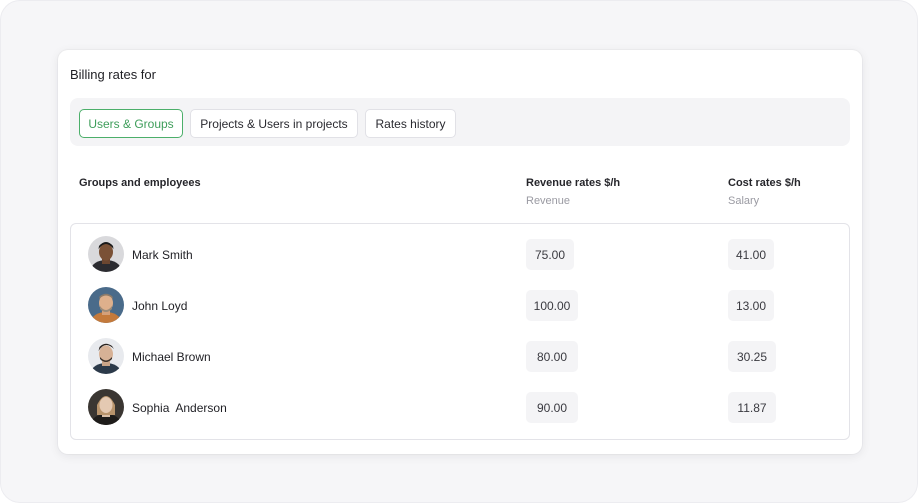 The image size is (918, 503). Describe the element at coordinates (548, 201) in the screenshot. I see `column-subheader-revenue: Revenue` at that location.